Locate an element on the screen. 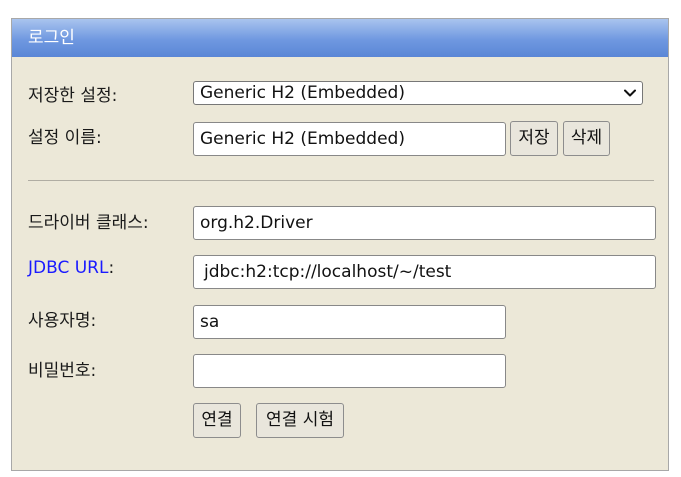 The width and height of the screenshot is (681, 477). chevron-down-icon is located at coordinates (630, 93).